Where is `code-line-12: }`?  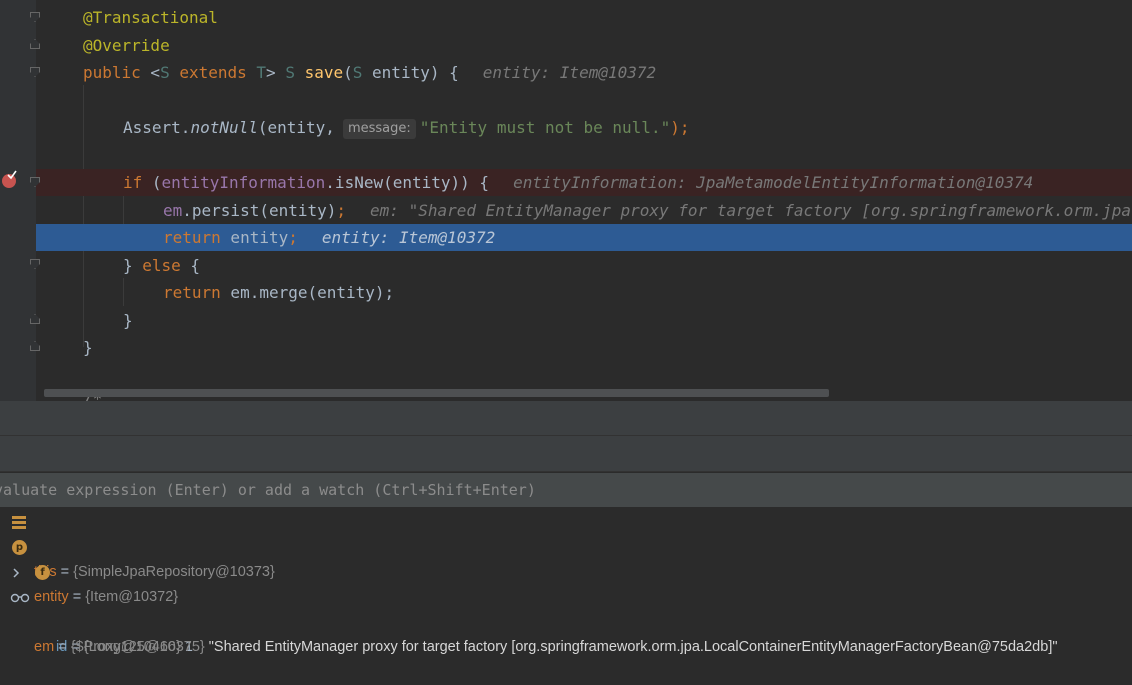
code-line-12: } is located at coordinates (566, 320).